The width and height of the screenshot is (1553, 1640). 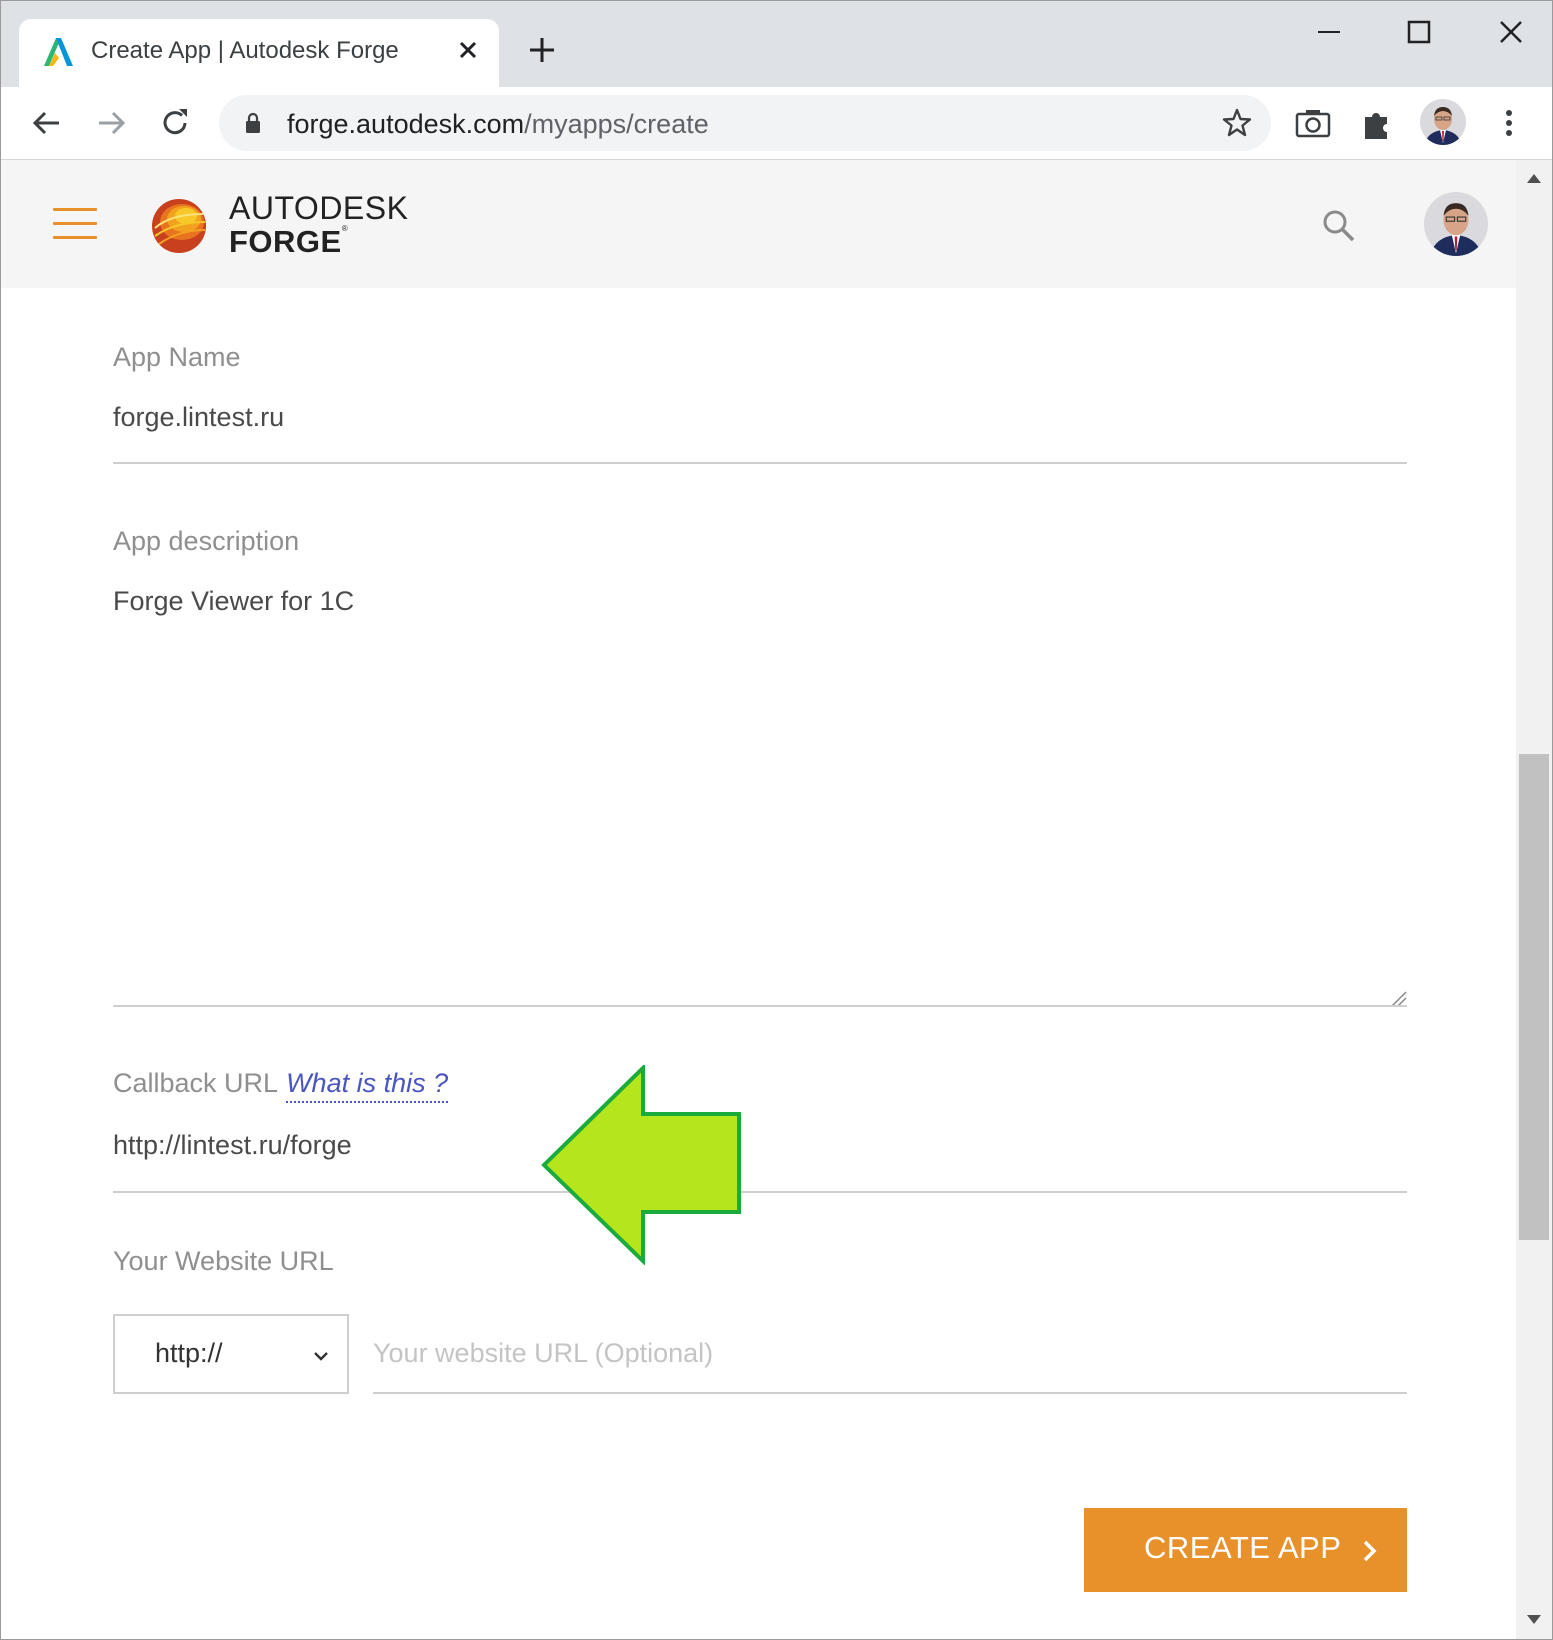 What do you see at coordinates (233, 601) in the screenshot?
I see `app-description-field: Forge Viewer for 1C` at bounding box center [233, 601].